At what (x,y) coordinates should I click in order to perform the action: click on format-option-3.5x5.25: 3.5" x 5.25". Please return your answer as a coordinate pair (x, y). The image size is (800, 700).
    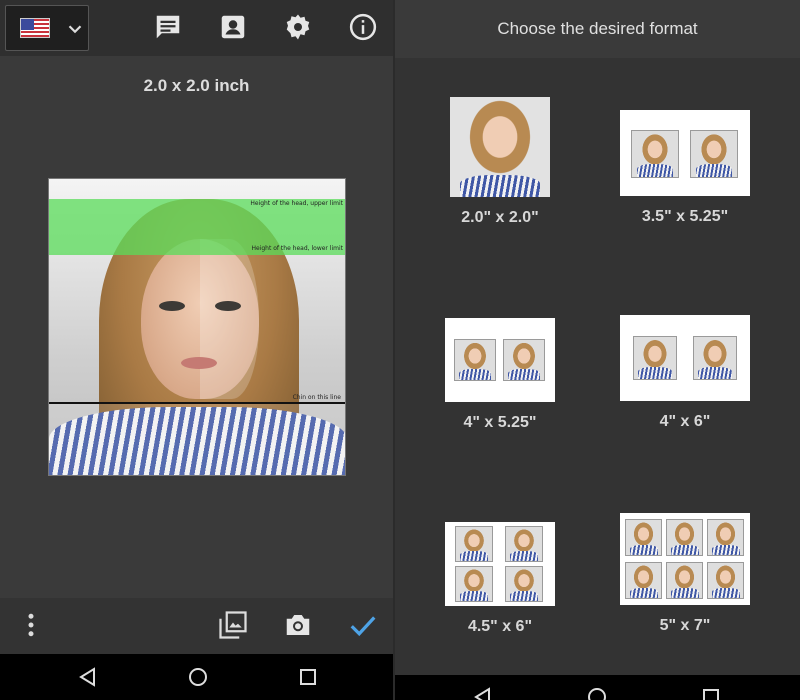
    Looking at the image, I should click on (685, 168).